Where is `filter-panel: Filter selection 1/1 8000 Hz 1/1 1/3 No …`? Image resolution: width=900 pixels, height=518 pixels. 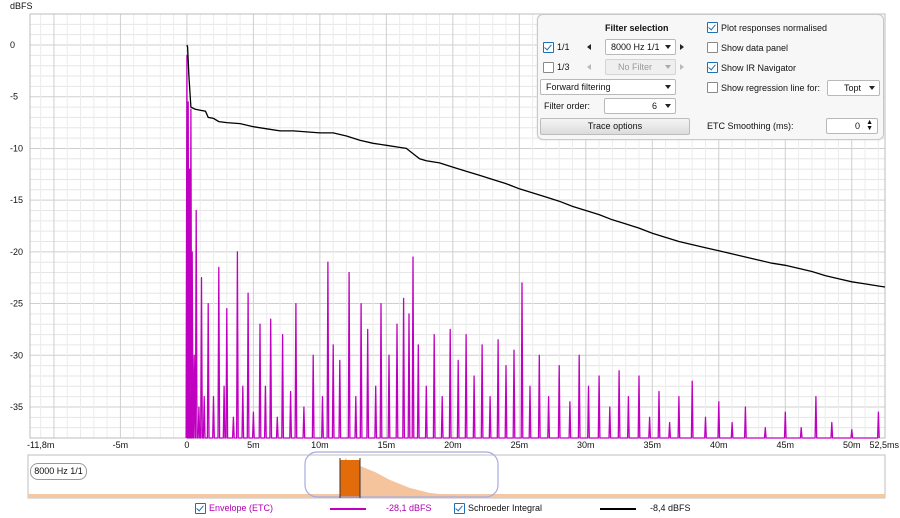 filter-panel: Filter selection 1/1 8000 Hz 1/1 1/3 No … is located at coordinates (710, 77).